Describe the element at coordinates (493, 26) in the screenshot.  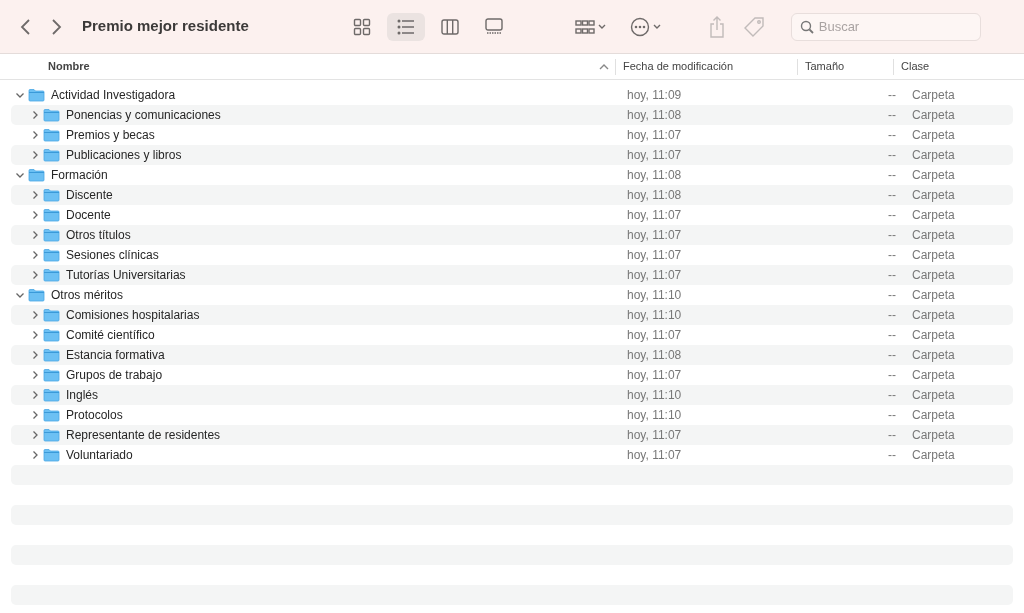
I see `gallery-icon` at that location.